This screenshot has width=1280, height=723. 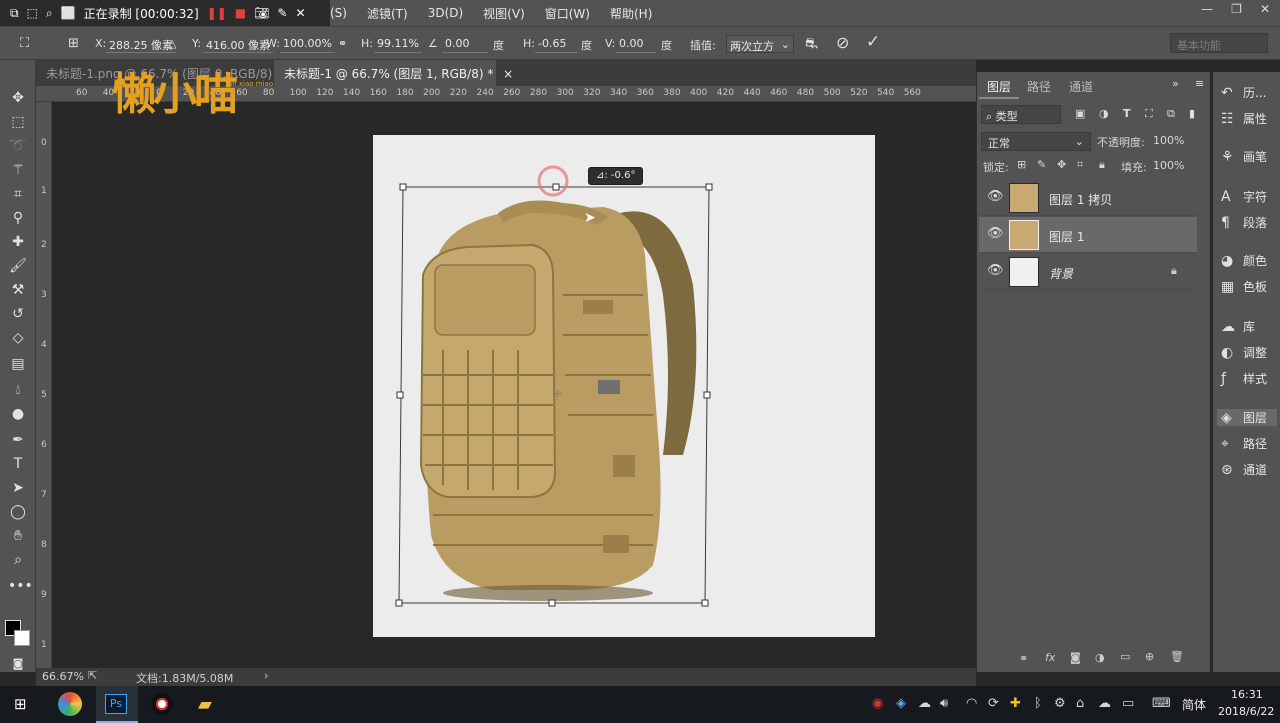 I want to click on move-tool-icon: ✥, so click(x=18, y=98).